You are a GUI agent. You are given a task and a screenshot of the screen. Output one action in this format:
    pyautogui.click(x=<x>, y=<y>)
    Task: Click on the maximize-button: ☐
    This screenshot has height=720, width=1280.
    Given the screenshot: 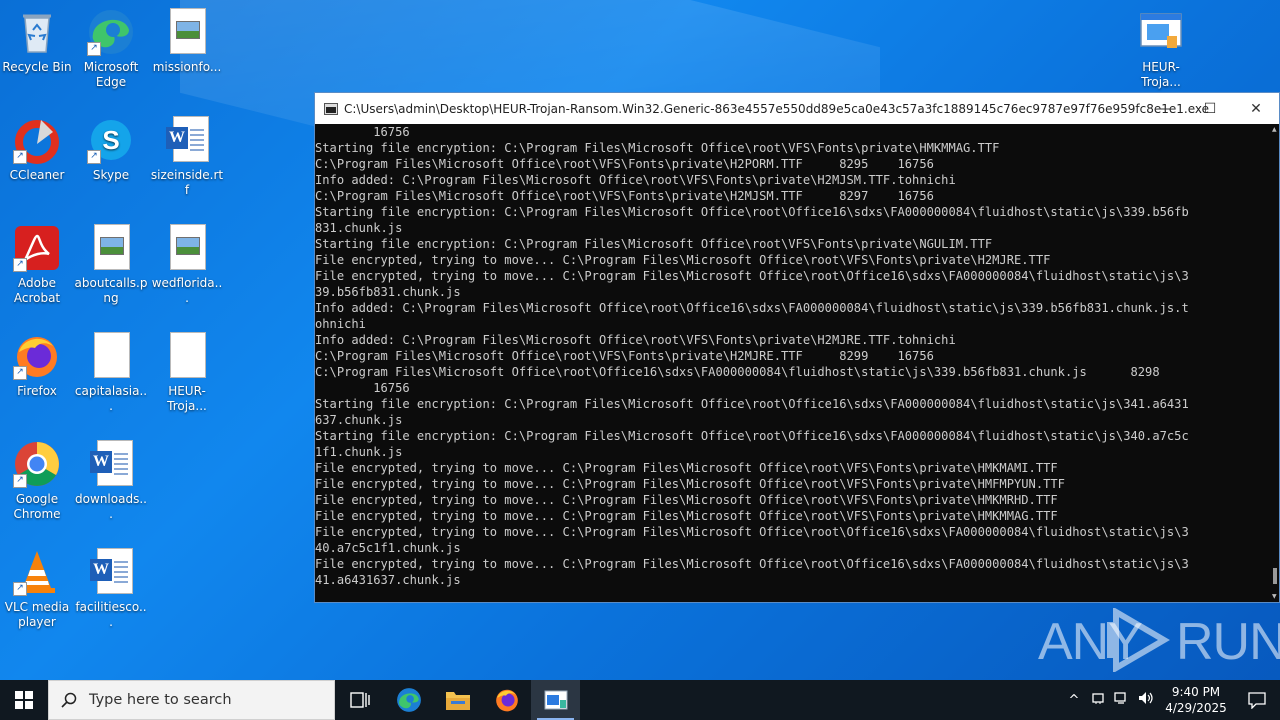 What is the action you would take?
    pyautogui.click(x=1210, y=108)
    